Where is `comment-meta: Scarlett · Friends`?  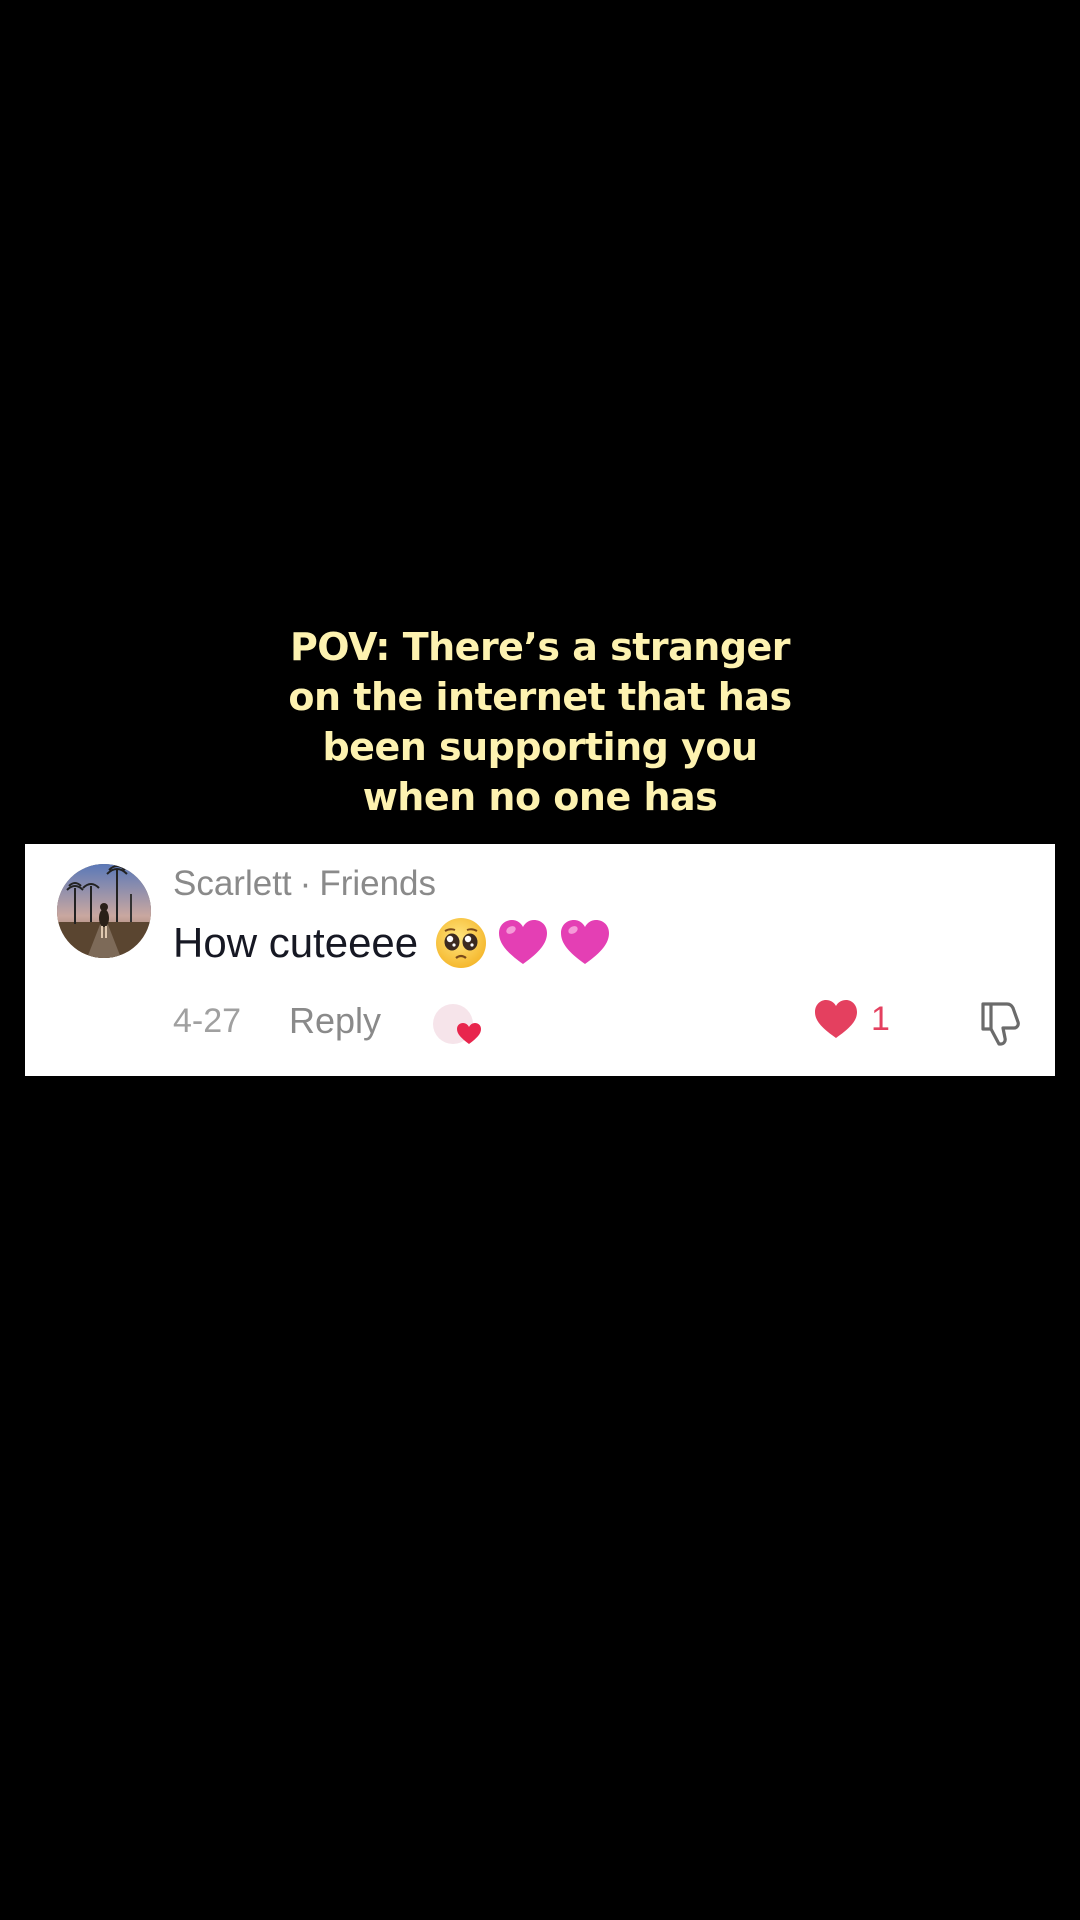
comment-meta: Scarlett · Friends is located at coordinates (304, 884).